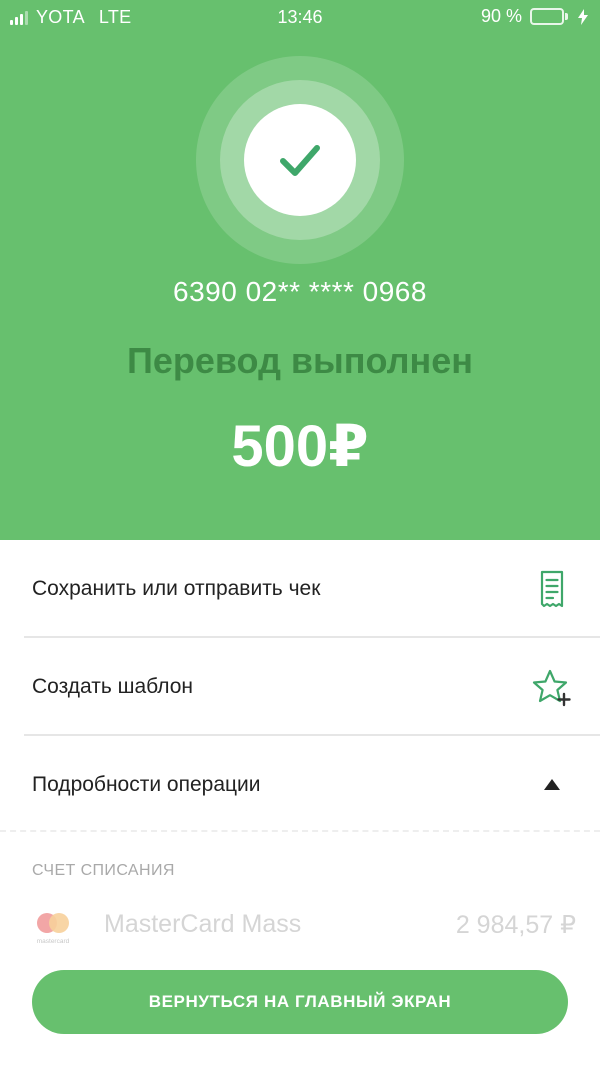  Describe the element at coordinates (103, 870) in the screenshot. I see `debit-account-title: СЧЕТ СПИСАНИЯ` at that location.